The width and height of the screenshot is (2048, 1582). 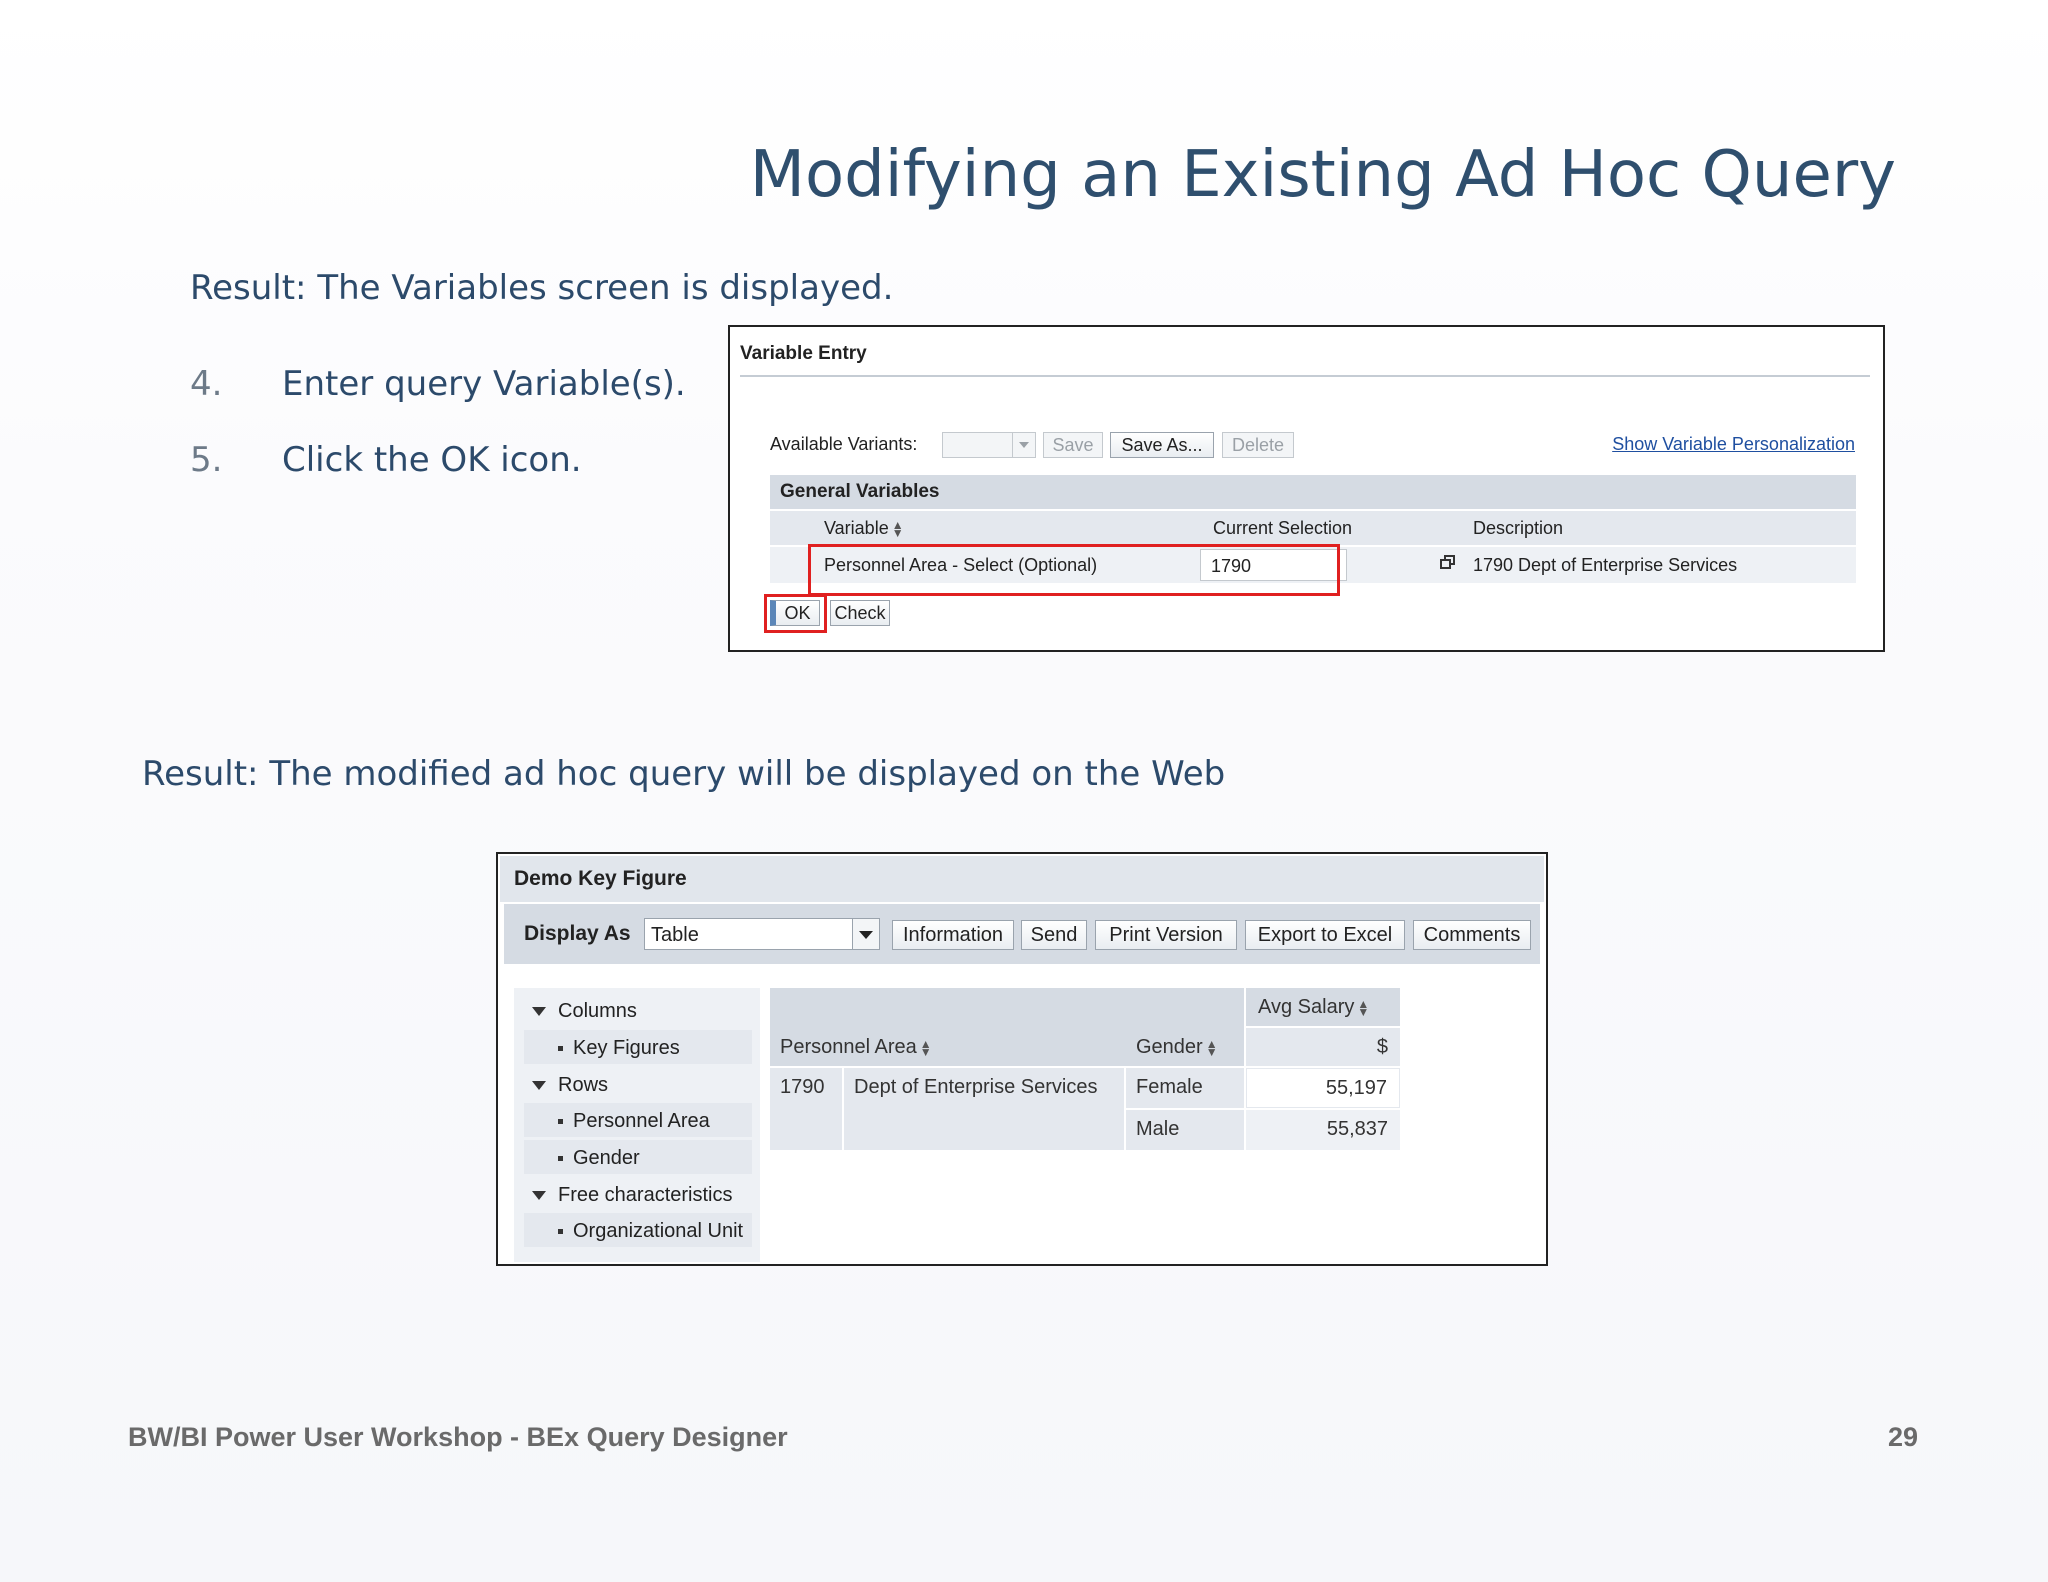 I want to click on export-to-excel-button: Export to Excel, so click(x=1325, y=935).